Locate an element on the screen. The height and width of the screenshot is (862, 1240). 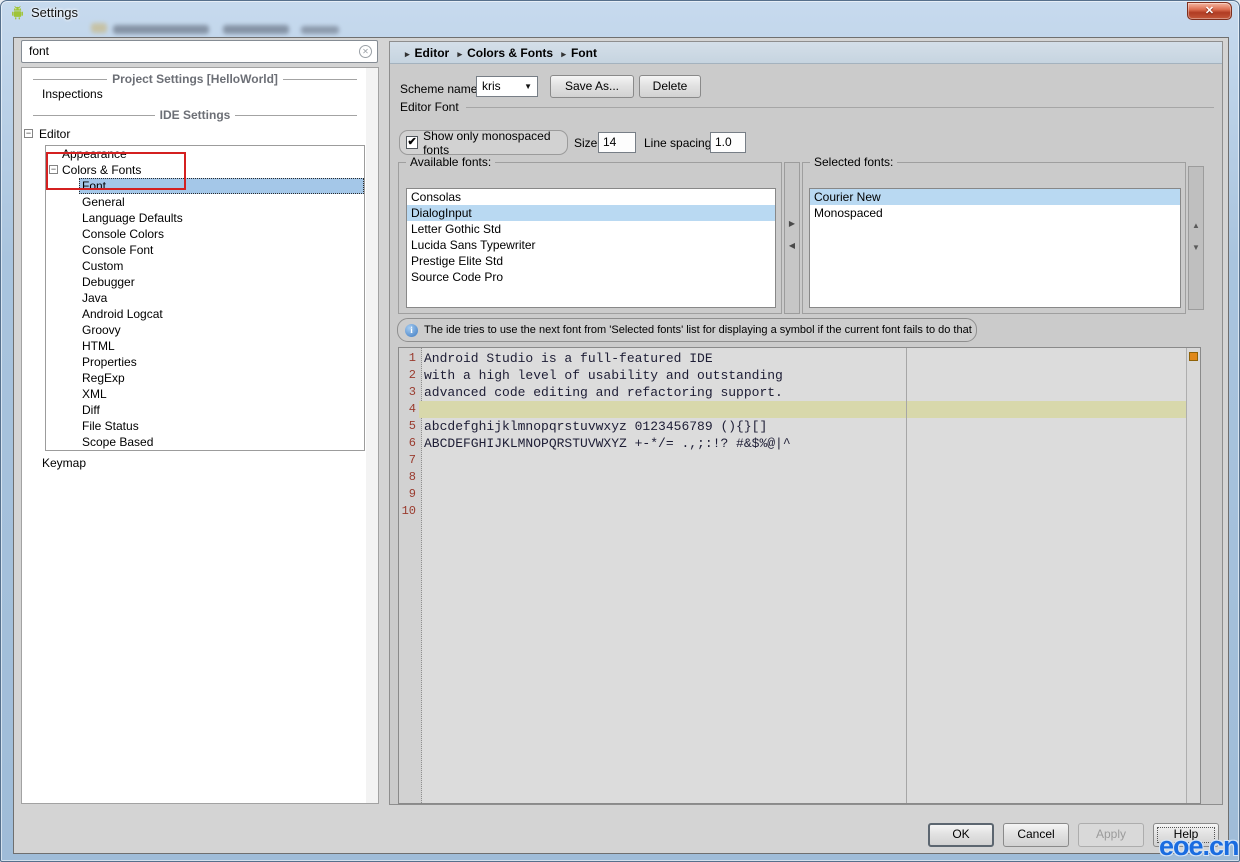
editor-line: 7 is located at coordinates (799, 460).